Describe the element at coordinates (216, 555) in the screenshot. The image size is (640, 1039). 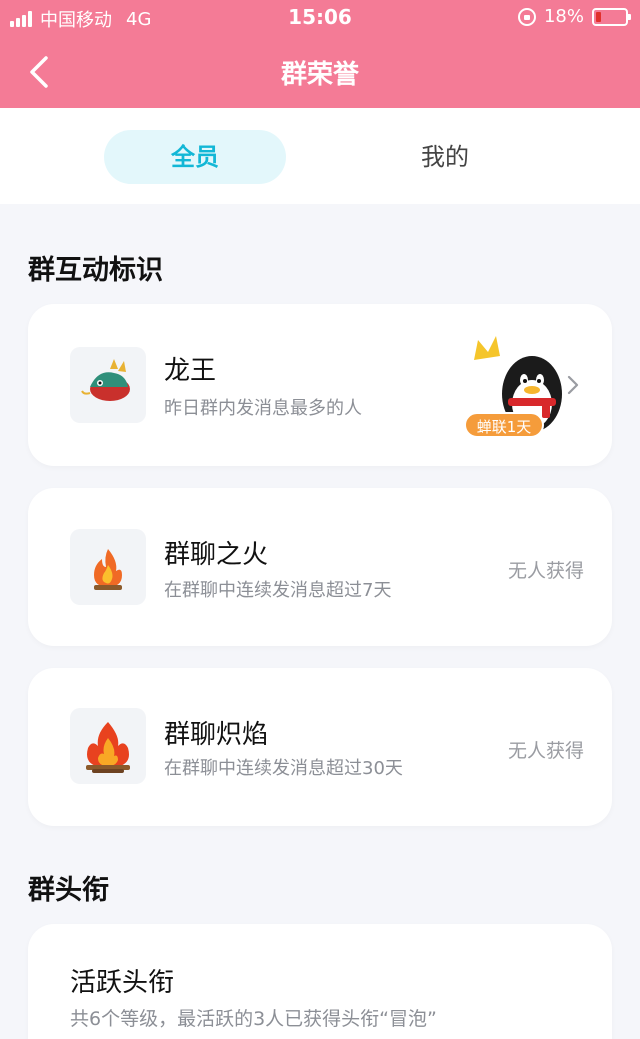
I see `honor-name: 群聊之火` at that location.